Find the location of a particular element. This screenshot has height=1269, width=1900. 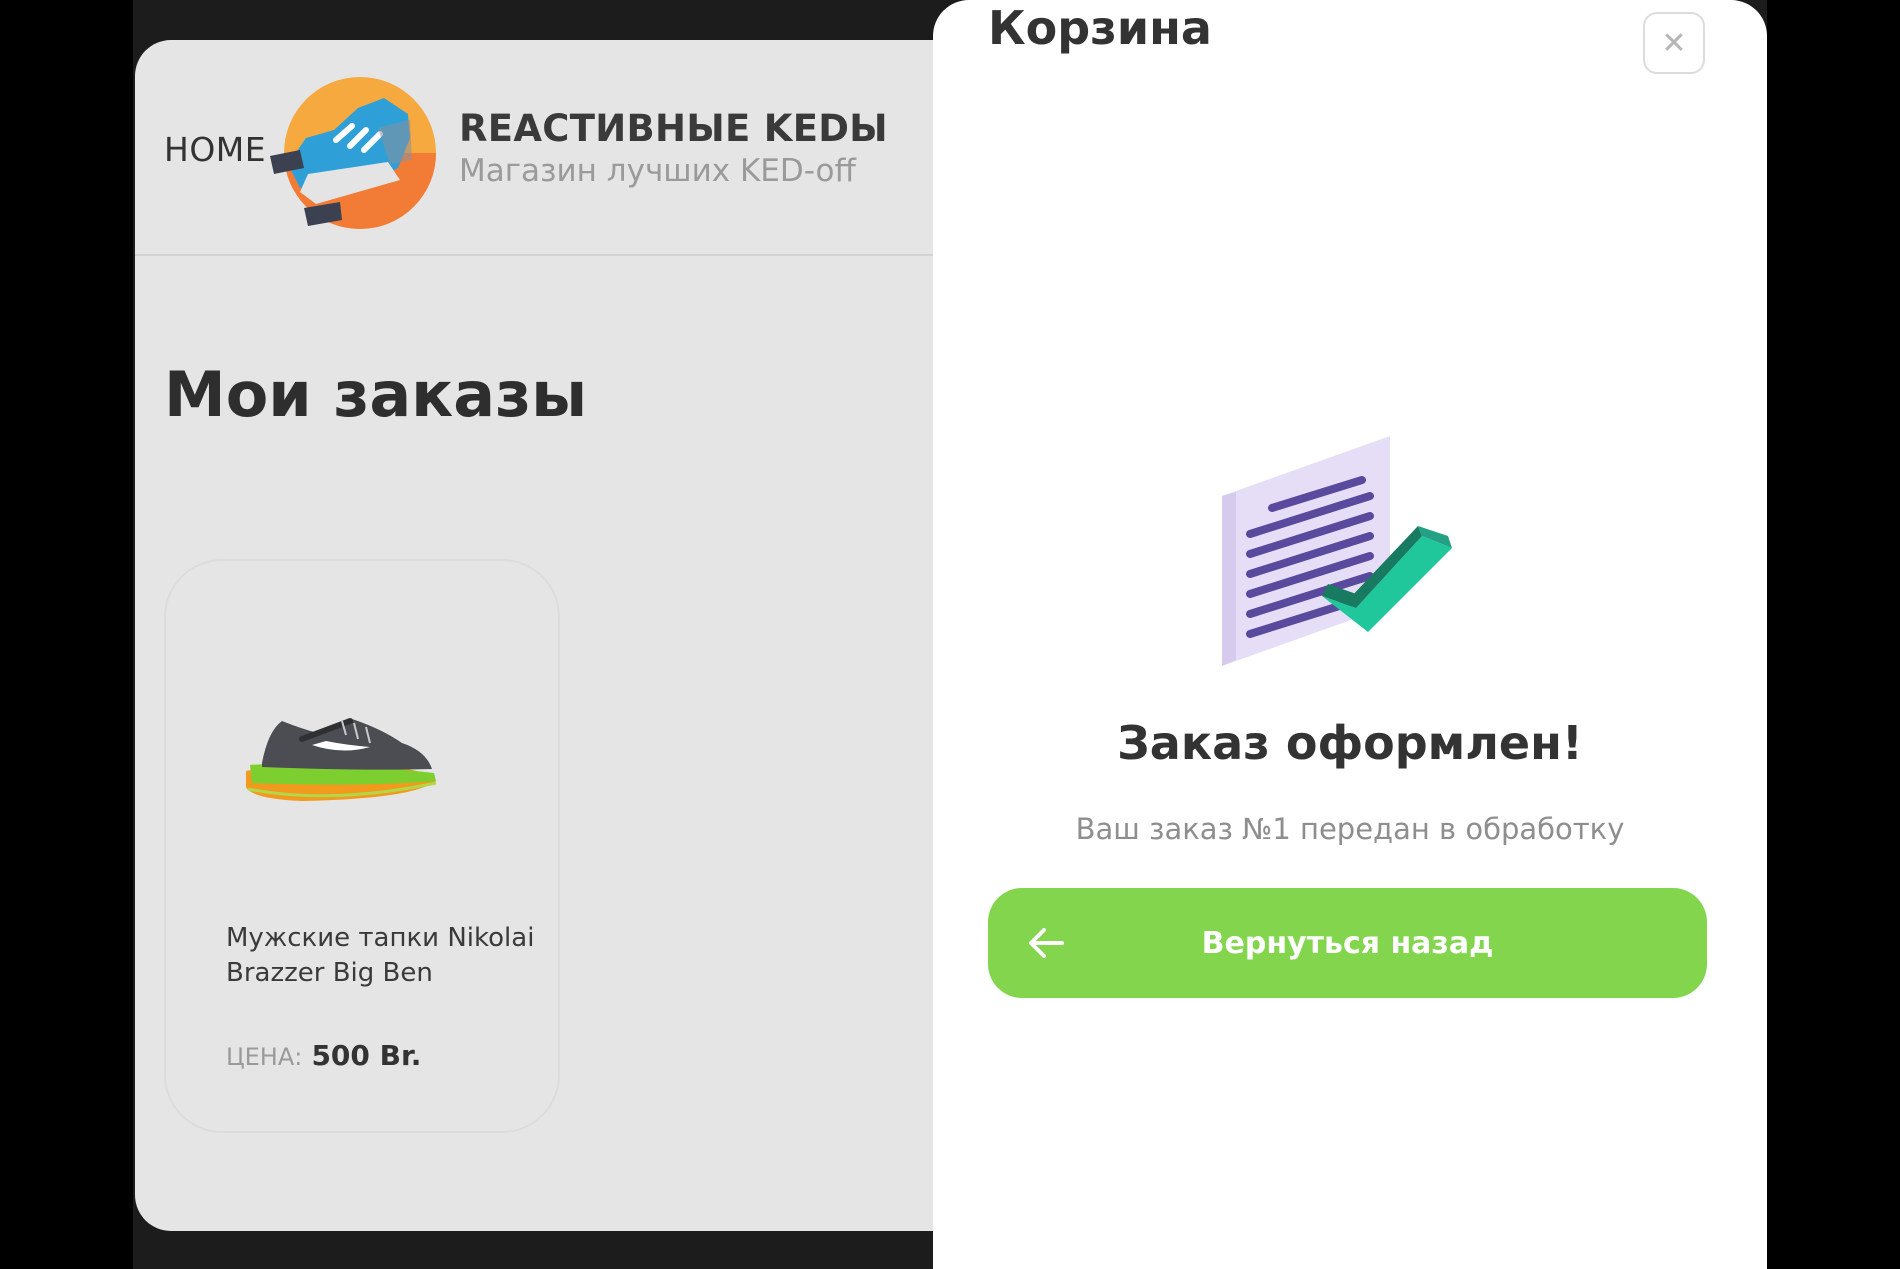

close-button: ✕ is located at coordinates (1674, 43).